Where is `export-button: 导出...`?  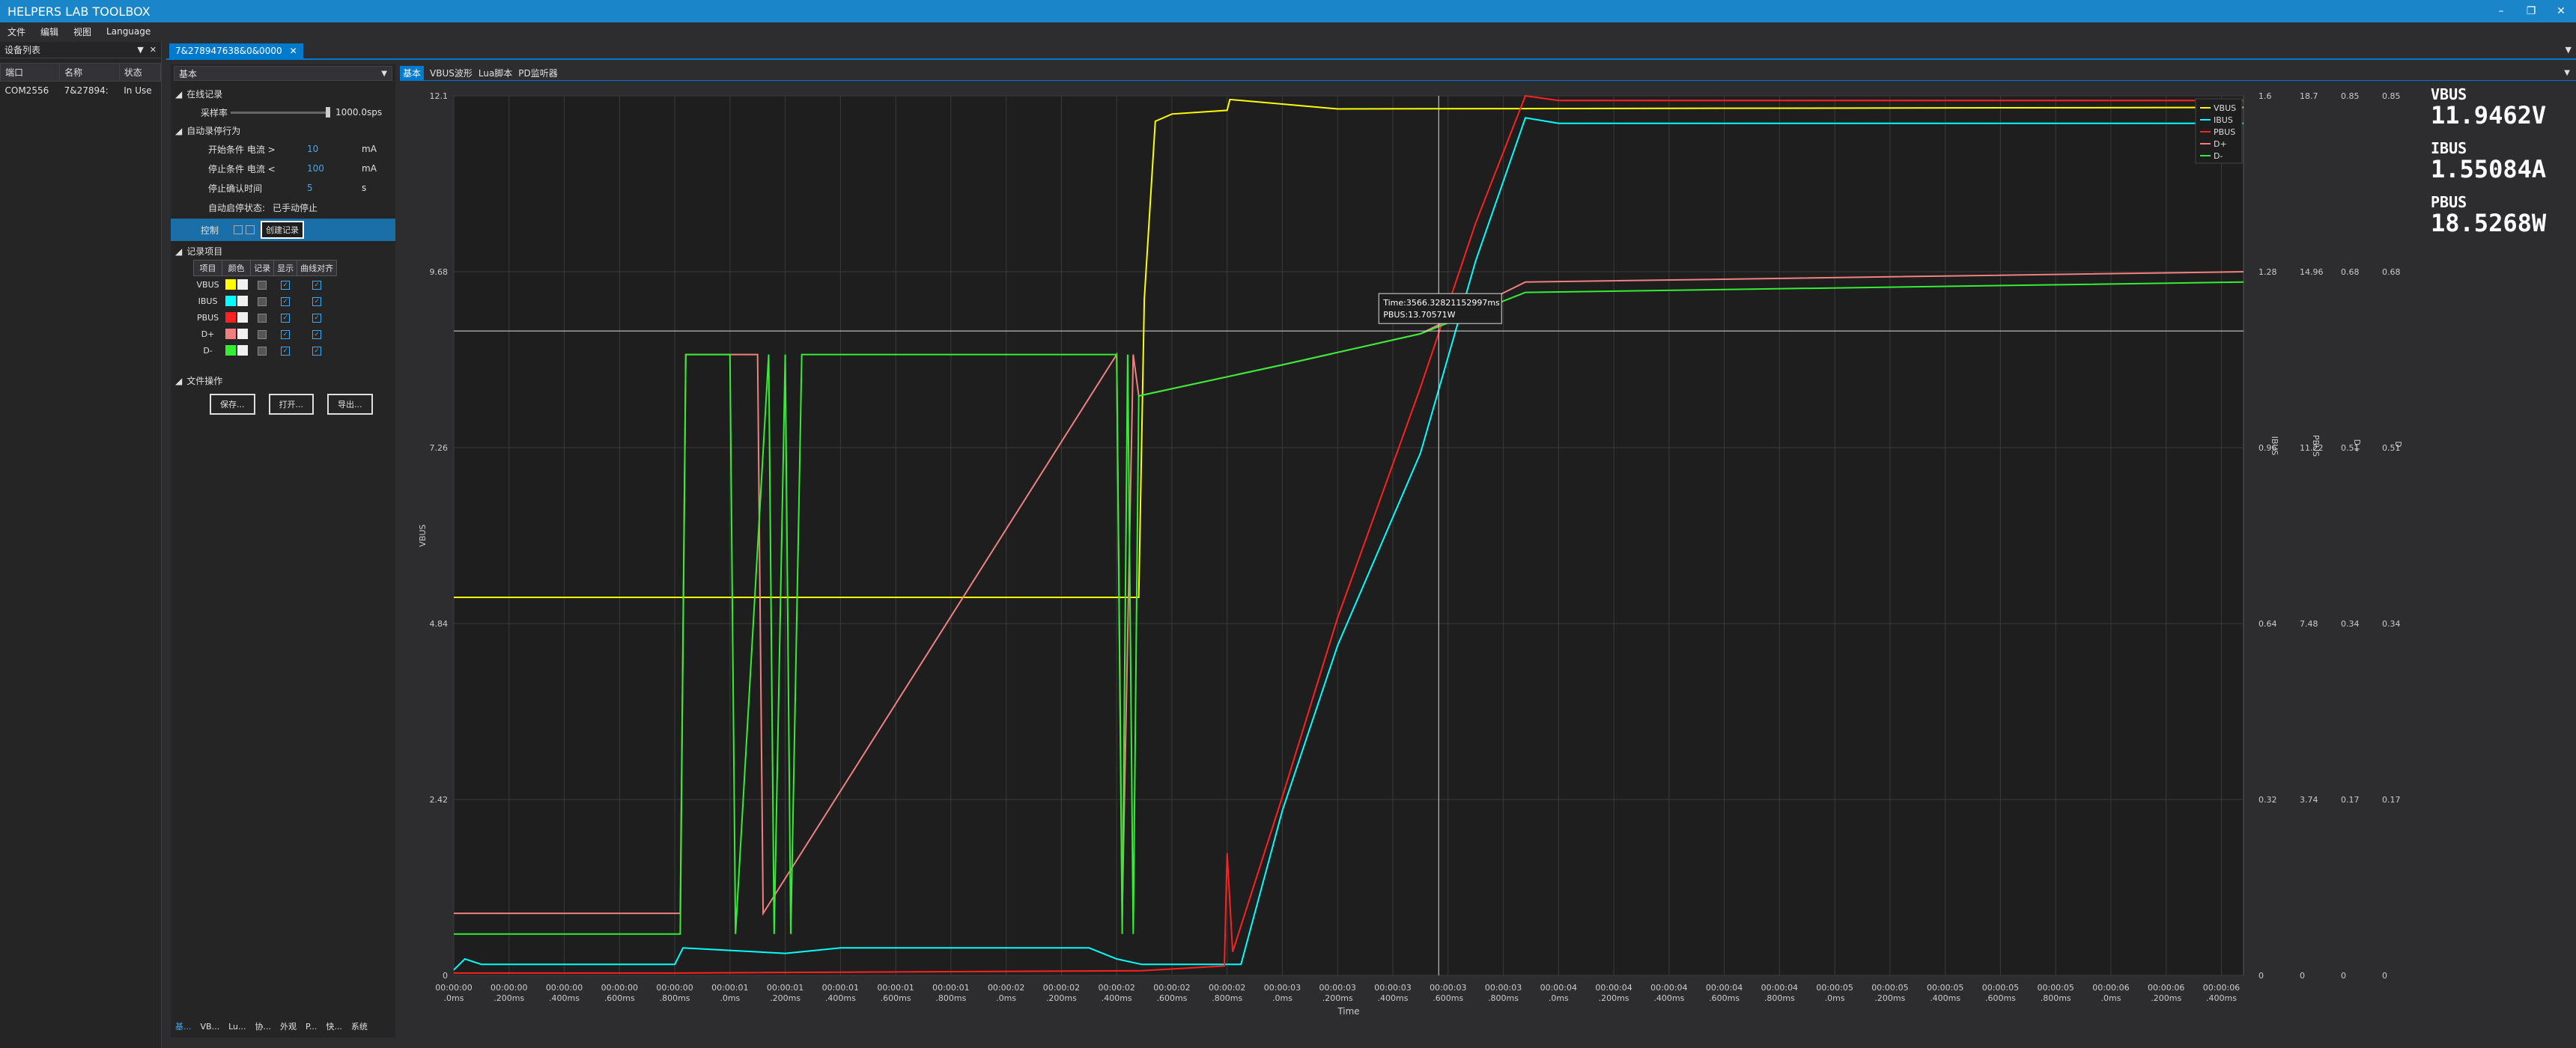 export-button: 导出... is located at coordinates (350, 404).